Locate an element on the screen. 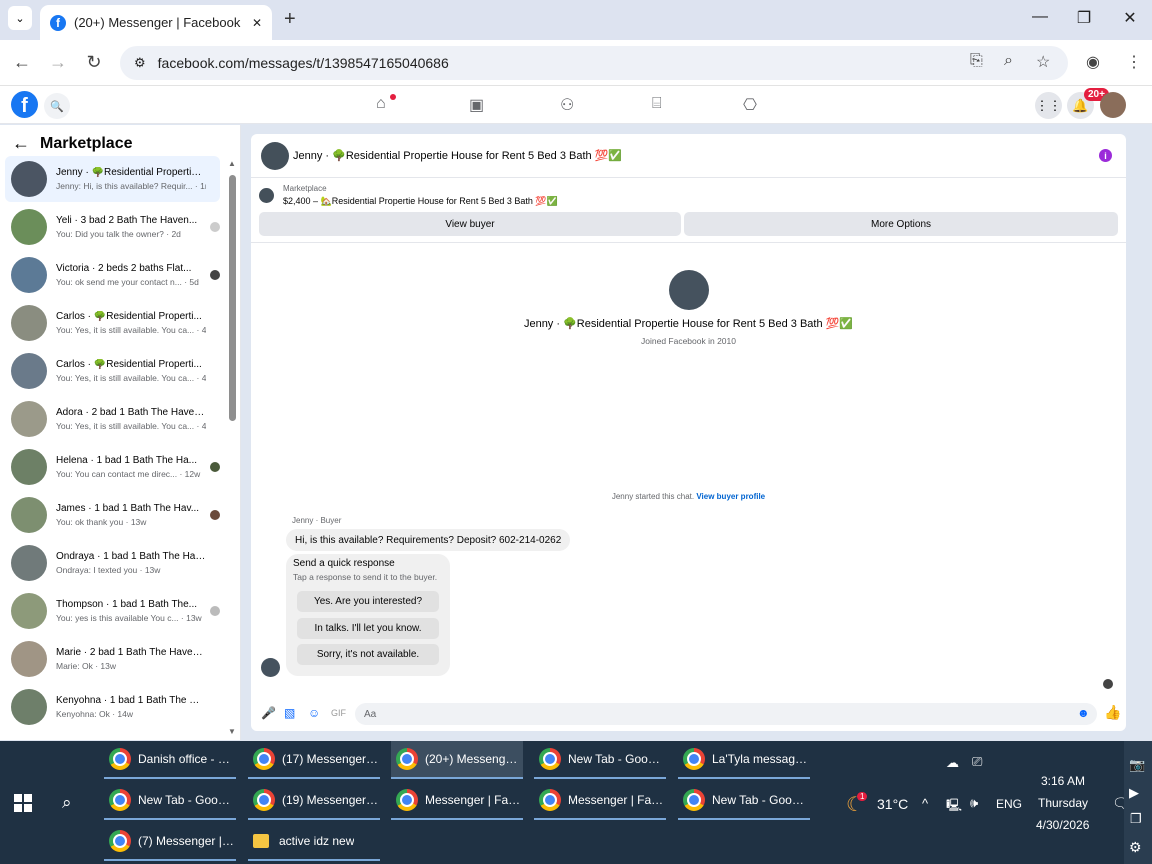  tab-search-icon: ⌄ is located at coordinates (20, 18).